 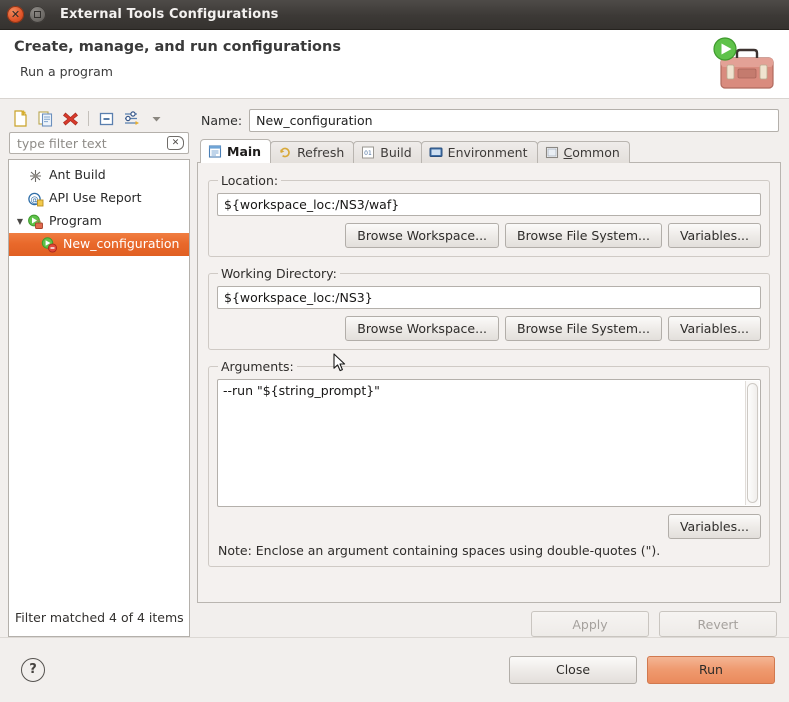 What do you see at coordinates (279, 273) in the screenshot?
I see `working-directory-legend: Working Directory:` at bounding box center [279, 273].